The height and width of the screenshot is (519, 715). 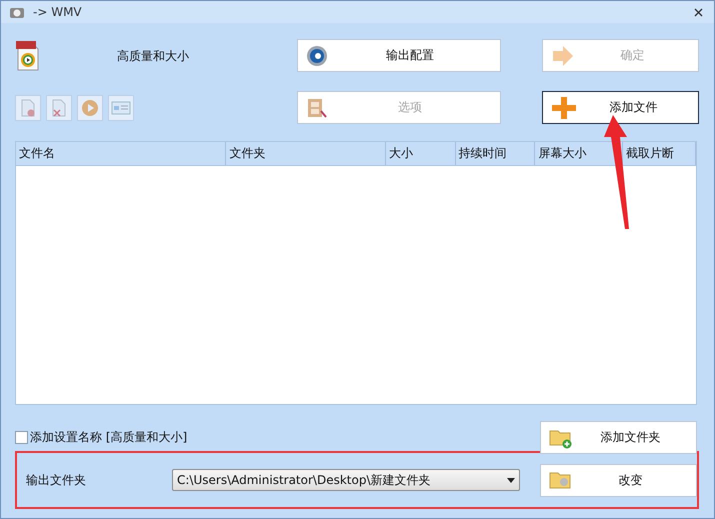 I want to click on add-file-button: 添加文件, so click(x=620, y=107).